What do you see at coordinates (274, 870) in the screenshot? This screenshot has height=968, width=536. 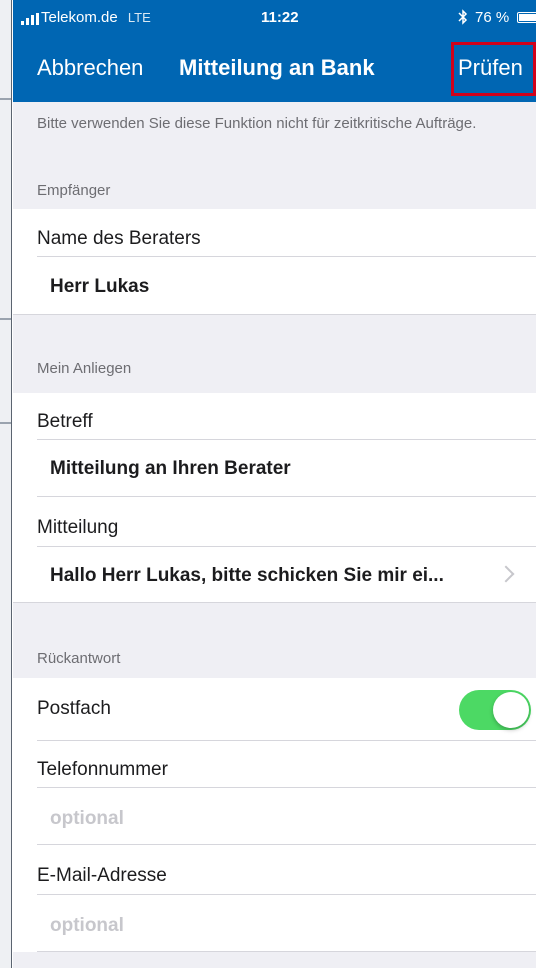 I see `email-label: E-Mail-Adresse` at bounding box center [274, 870].